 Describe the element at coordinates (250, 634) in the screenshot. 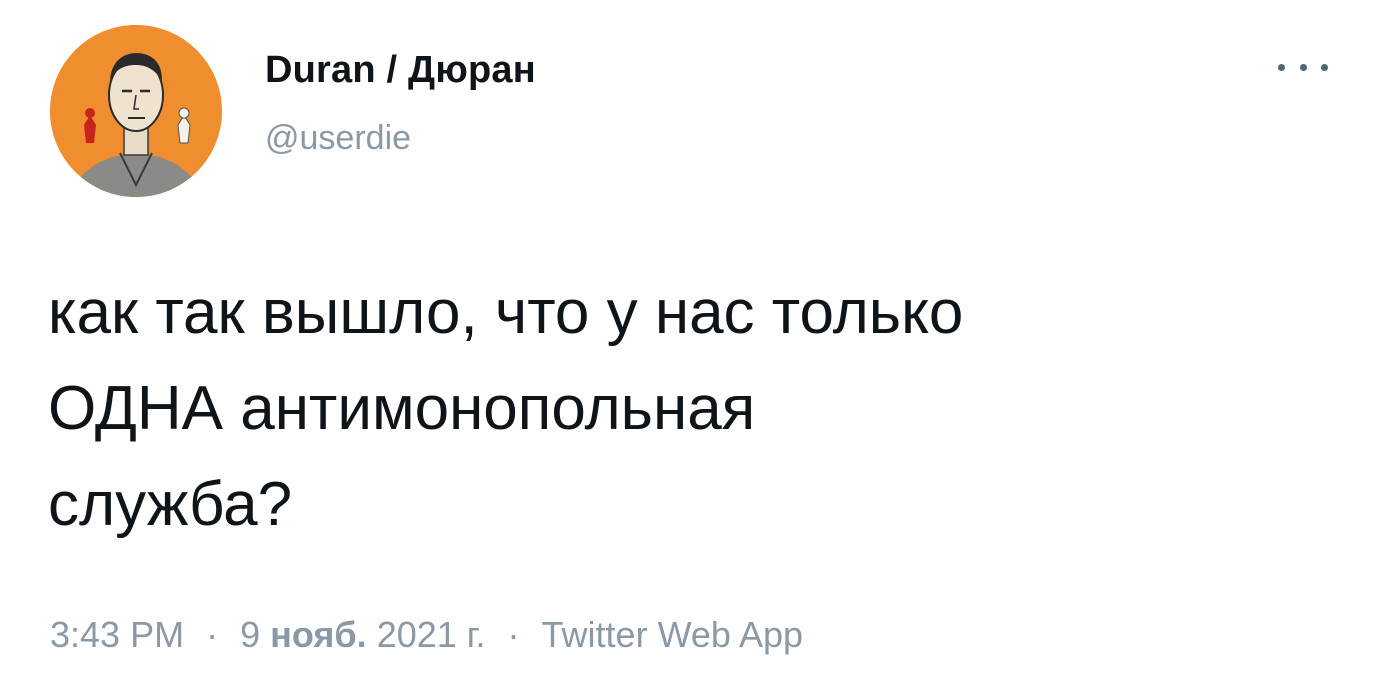

I see `tweet-date-day: 9` at that location.